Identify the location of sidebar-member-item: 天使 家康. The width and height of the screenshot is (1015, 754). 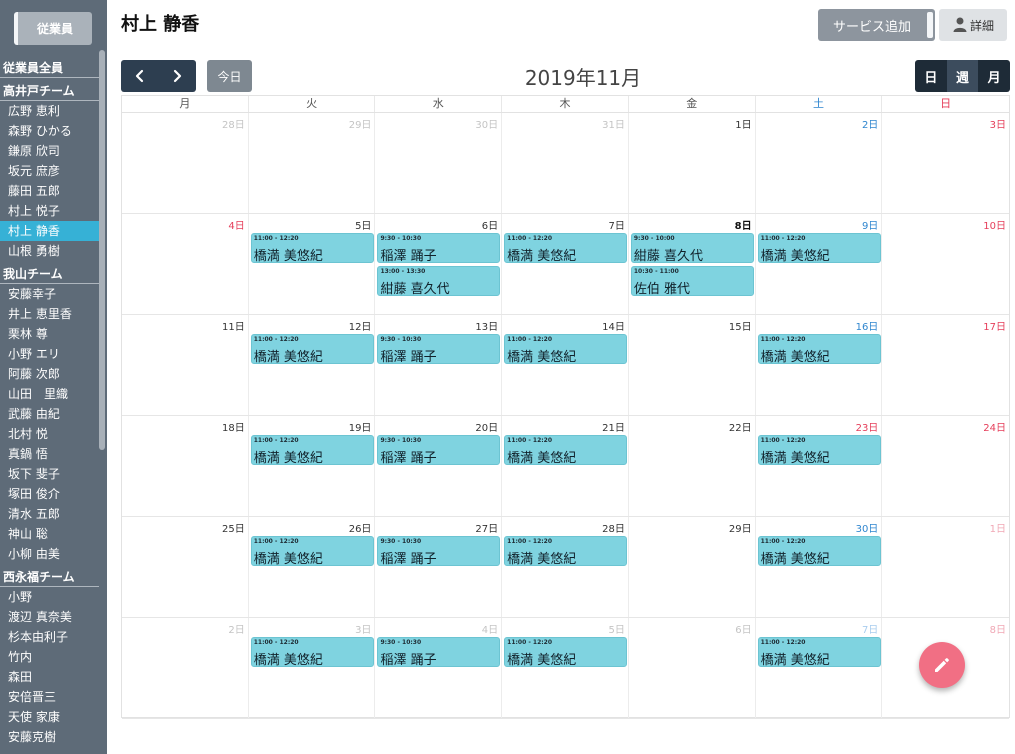
(49, 717).